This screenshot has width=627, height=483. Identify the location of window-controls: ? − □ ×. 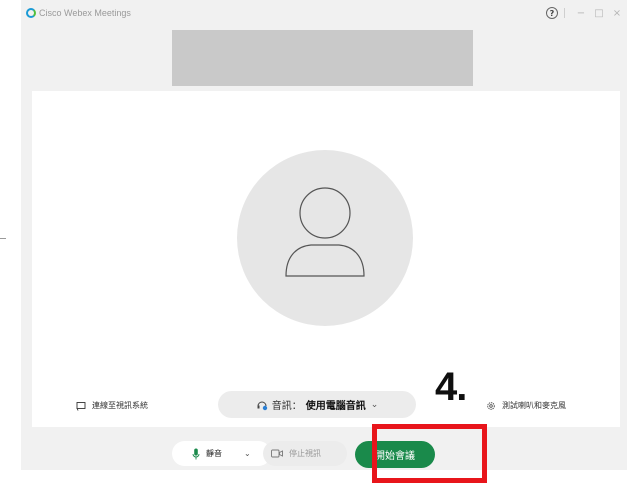
(586, 13).